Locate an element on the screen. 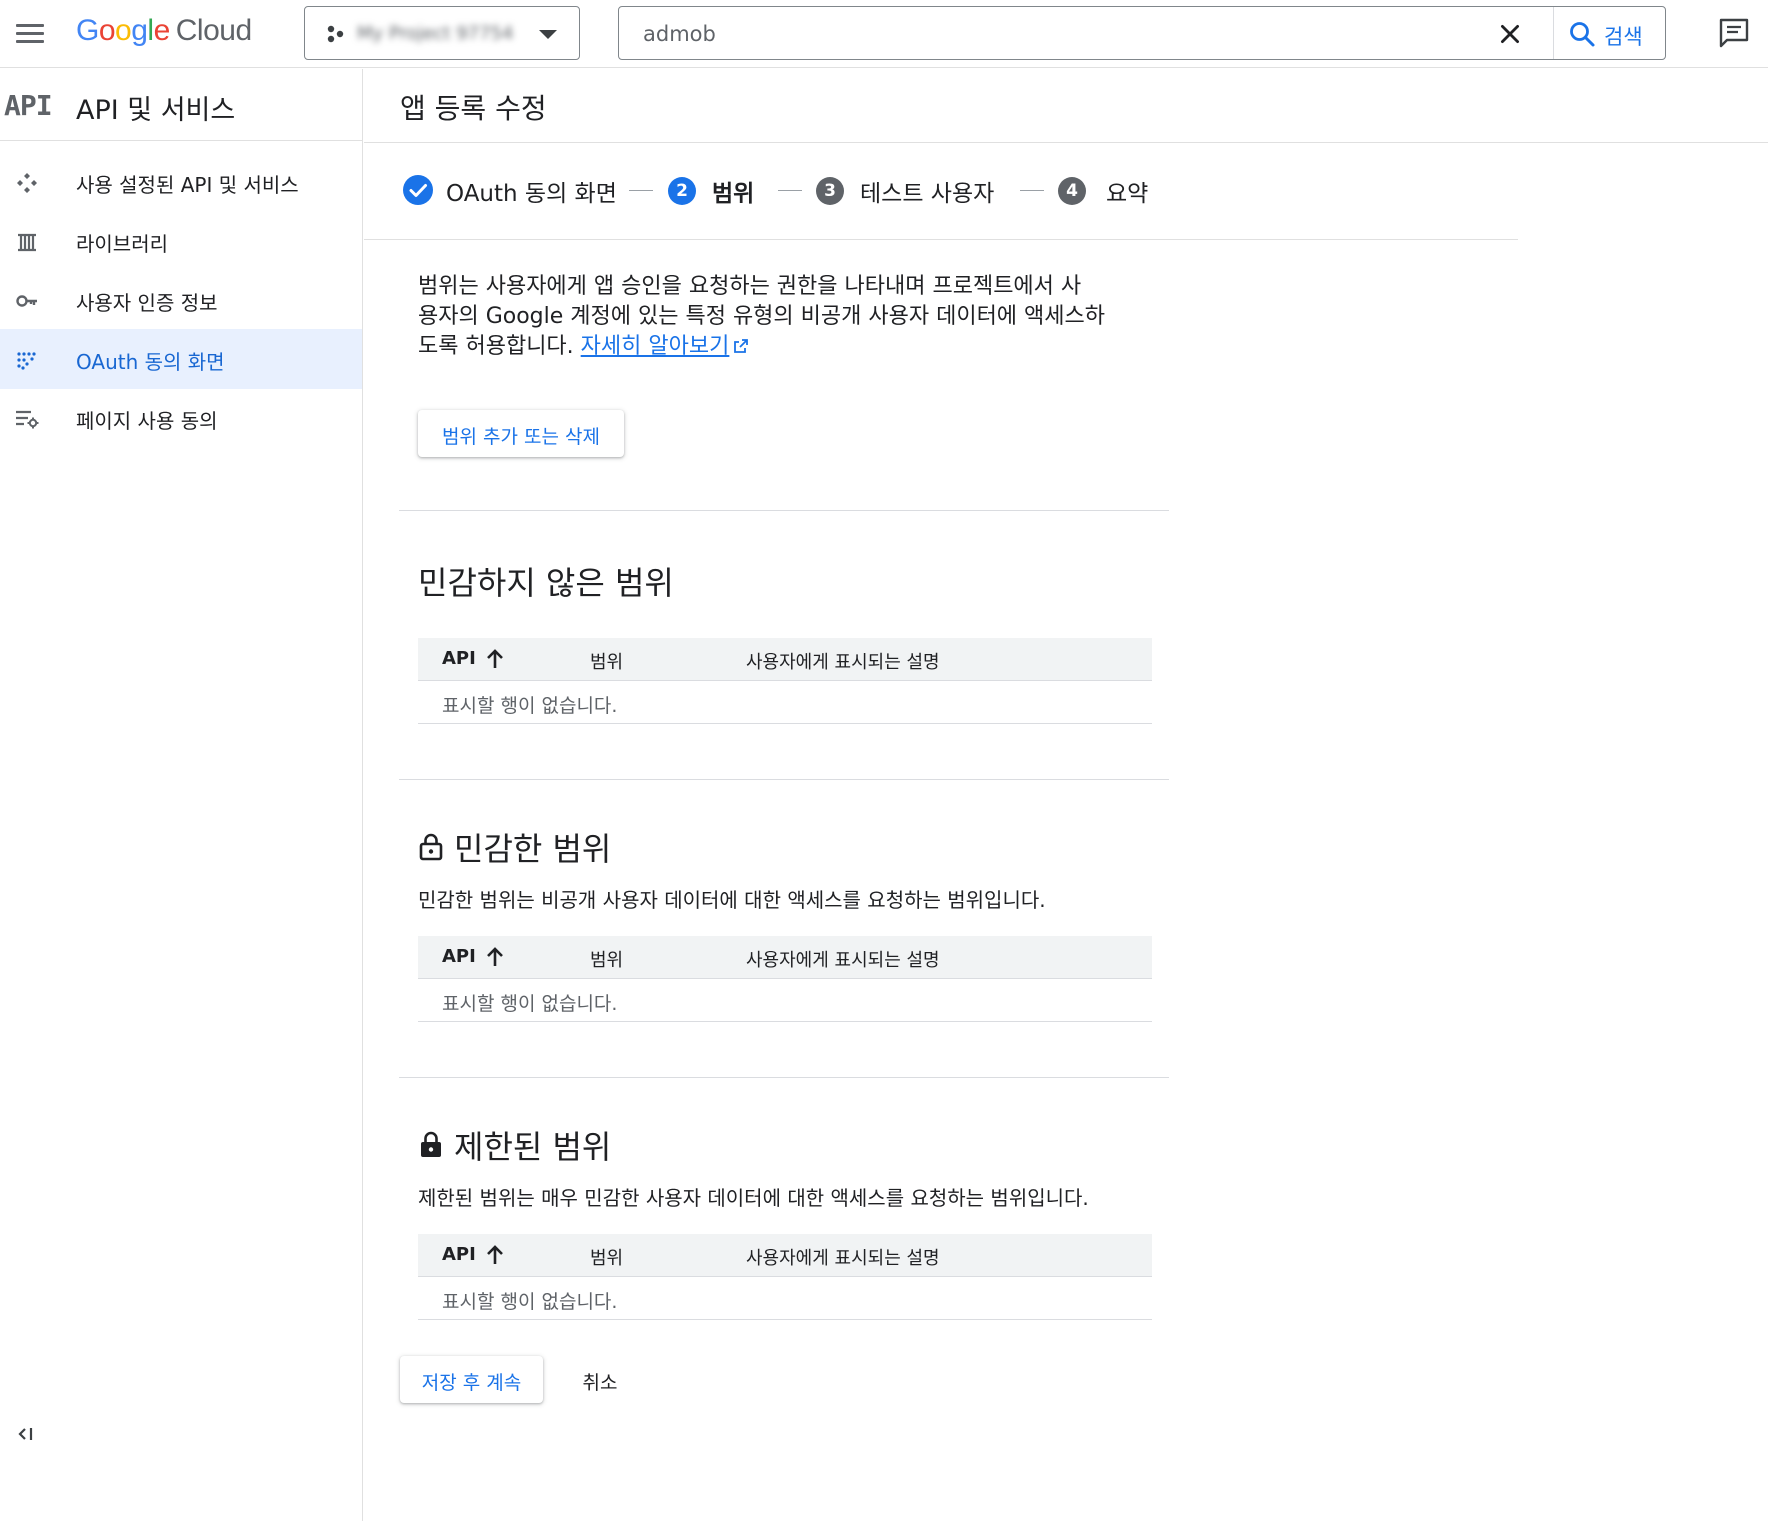 This screenshot has width=1768, height=1521. non-sensitive-title: 민감하지 않은 범위 is located at coordinates (546, 583).